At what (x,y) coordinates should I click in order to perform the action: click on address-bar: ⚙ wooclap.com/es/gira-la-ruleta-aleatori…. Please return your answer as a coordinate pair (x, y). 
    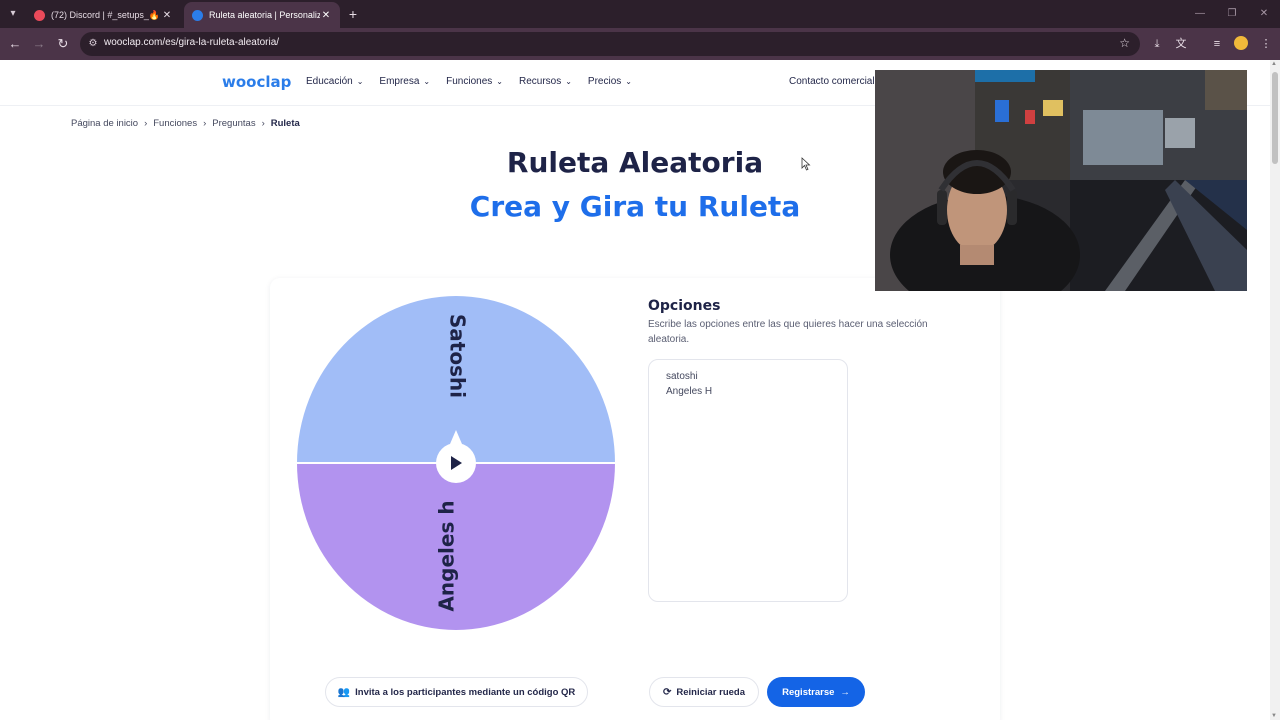
    Looking at the image, I should click on (610, 44).